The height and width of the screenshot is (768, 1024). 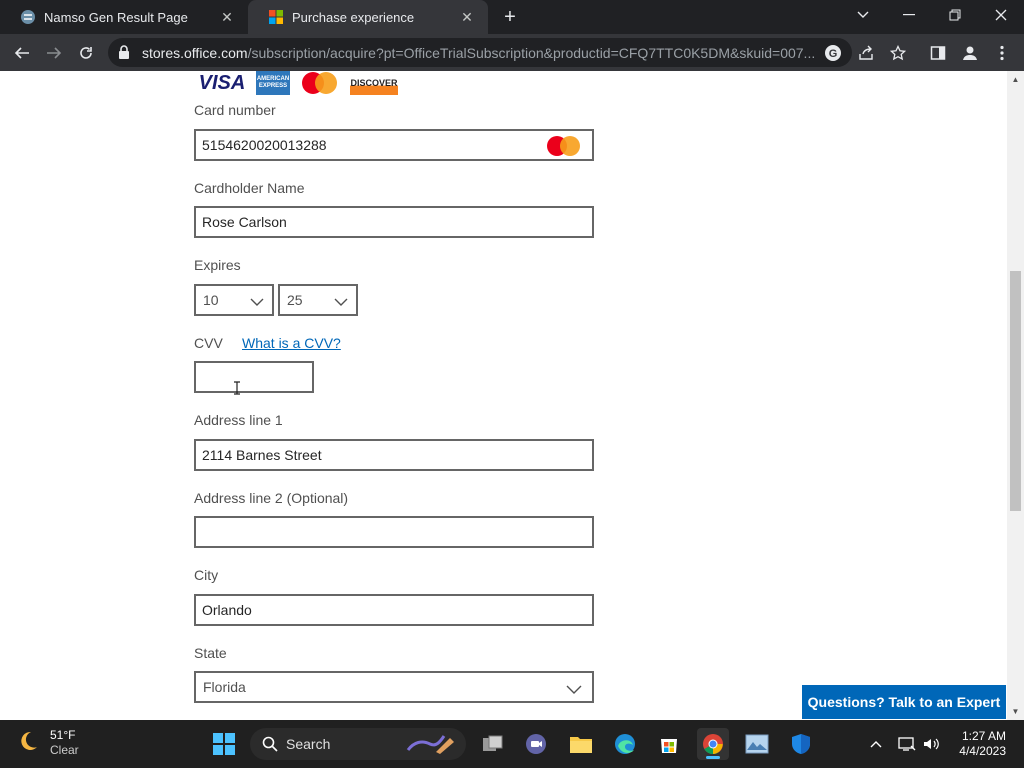 I want to click on windows-start-icon, so click(x=224, y=744).